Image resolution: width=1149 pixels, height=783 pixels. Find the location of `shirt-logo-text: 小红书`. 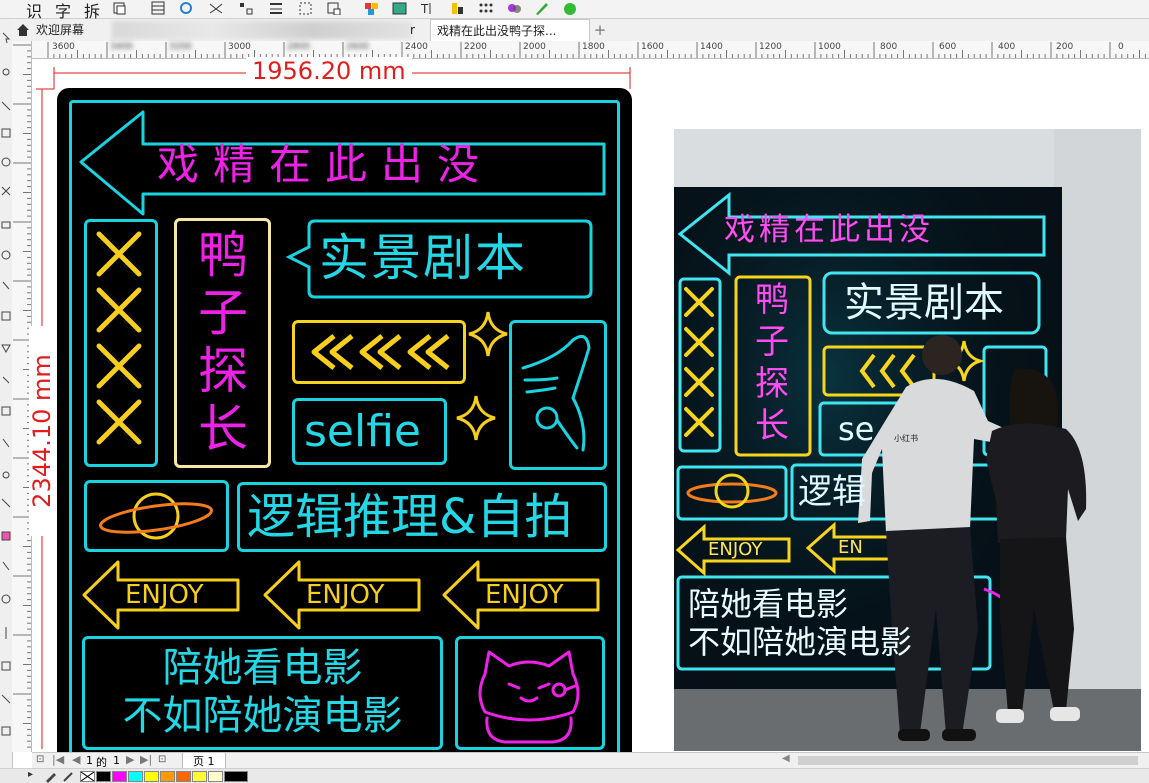

shirt-logo-text: 小红书 is located at coordinates (906, 438).